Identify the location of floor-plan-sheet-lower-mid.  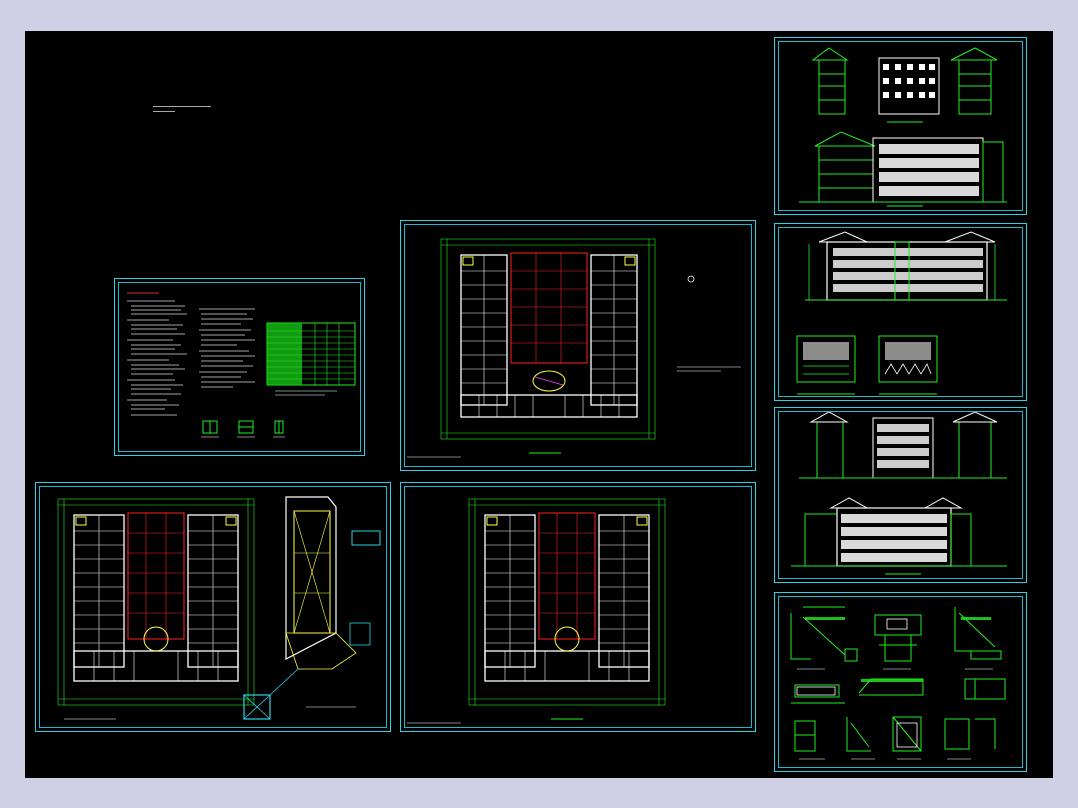
(578, 607).